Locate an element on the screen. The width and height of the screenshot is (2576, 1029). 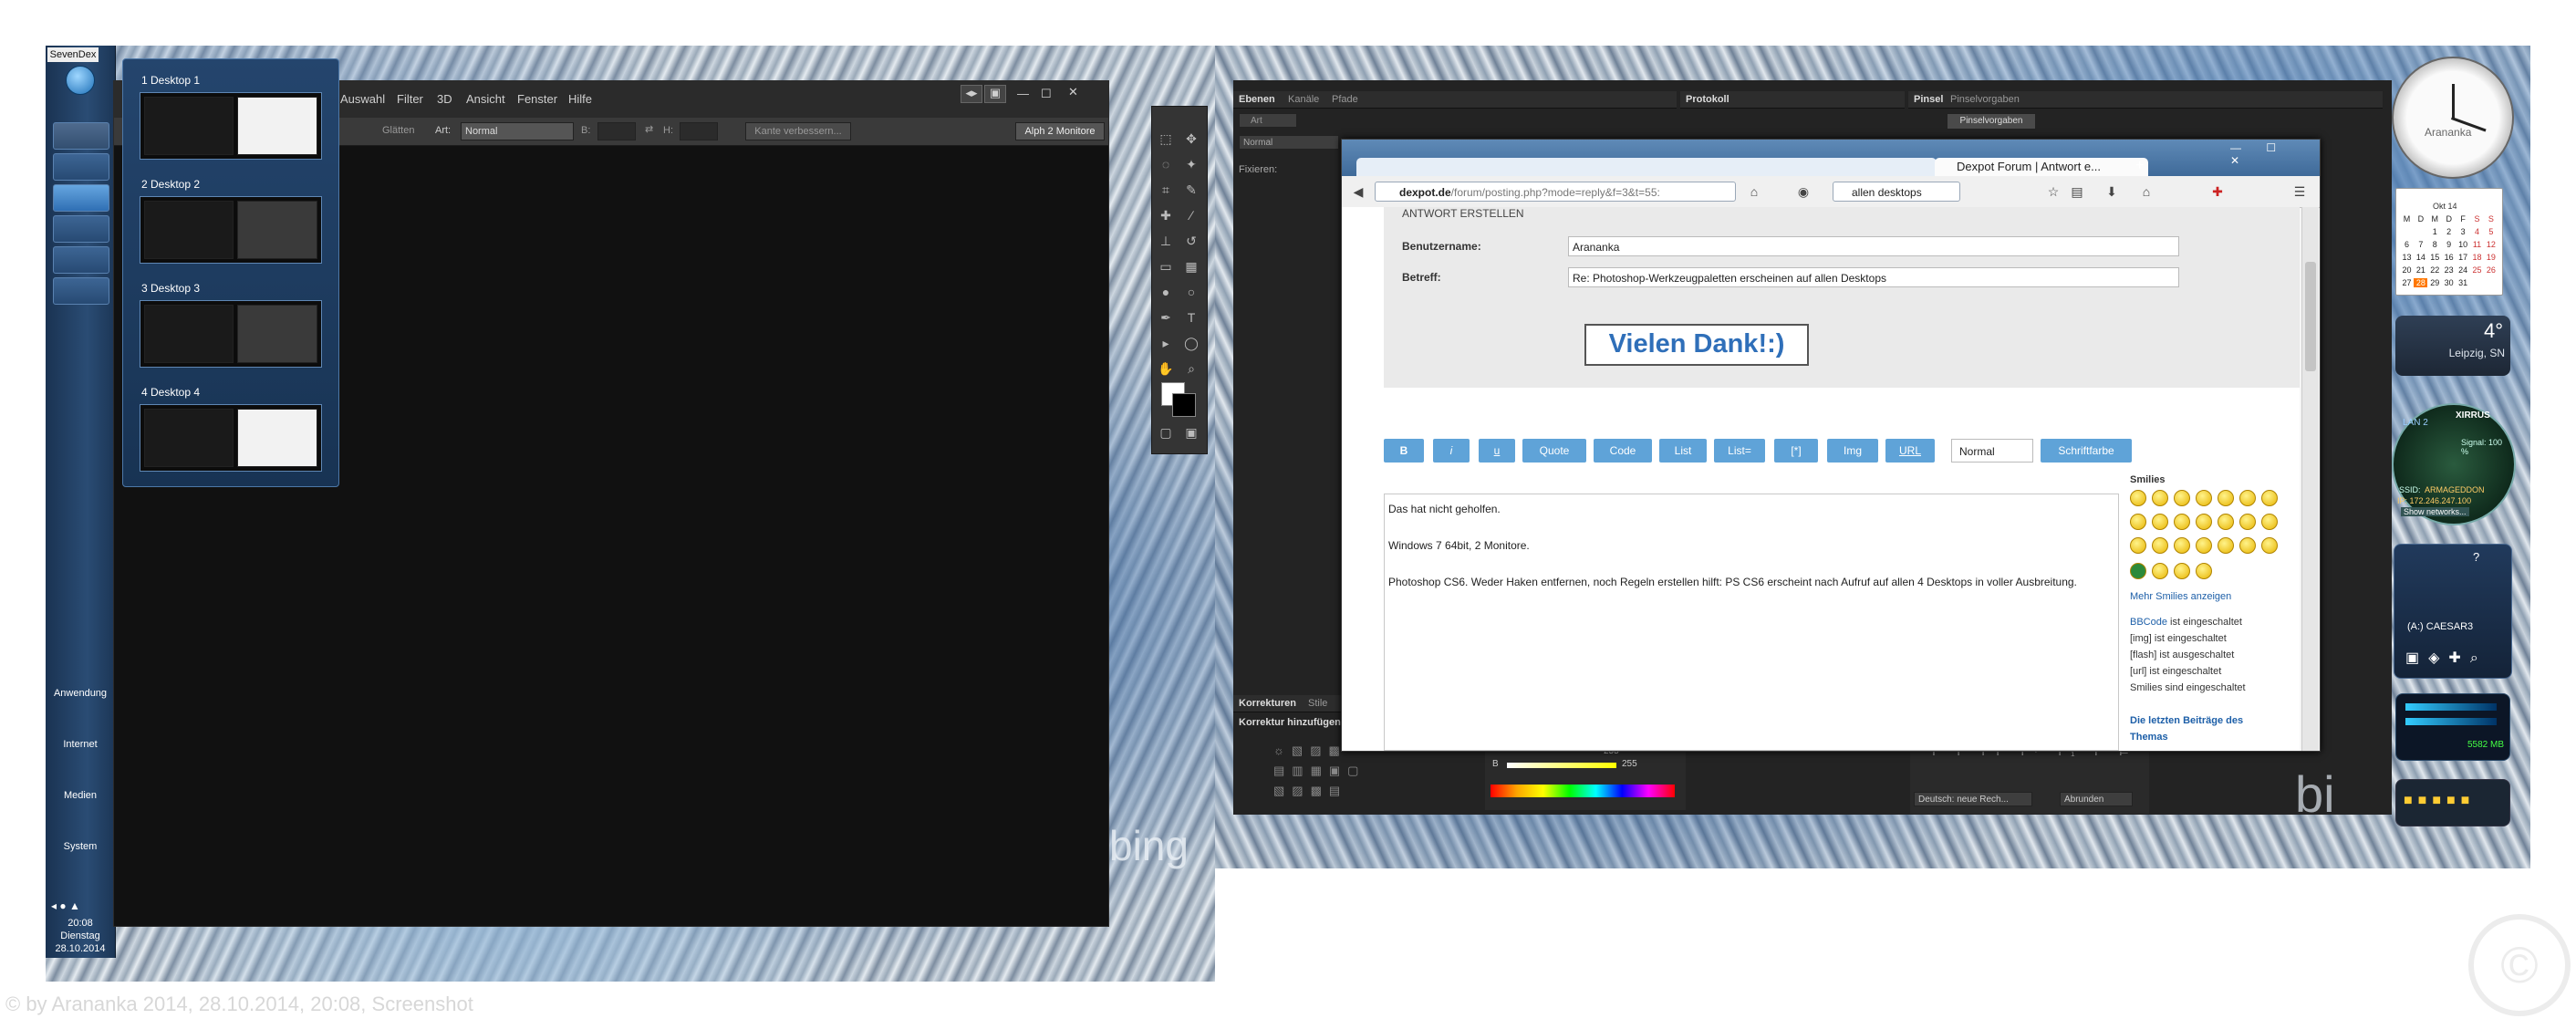
wand-tool-icon: ✦ is located at coordinates (1191, 164).